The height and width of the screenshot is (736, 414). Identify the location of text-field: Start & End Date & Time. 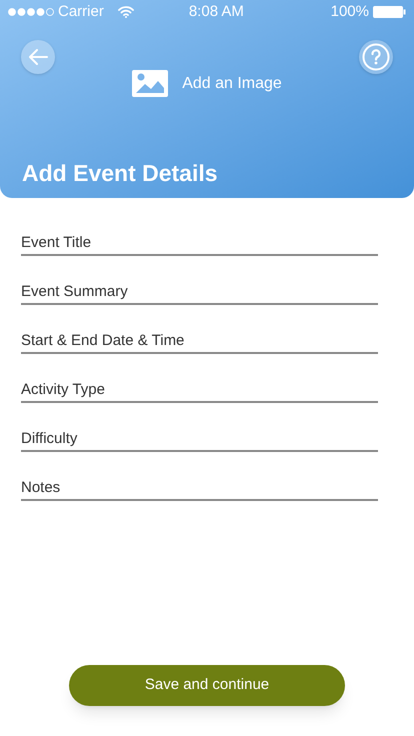
(199, 337).